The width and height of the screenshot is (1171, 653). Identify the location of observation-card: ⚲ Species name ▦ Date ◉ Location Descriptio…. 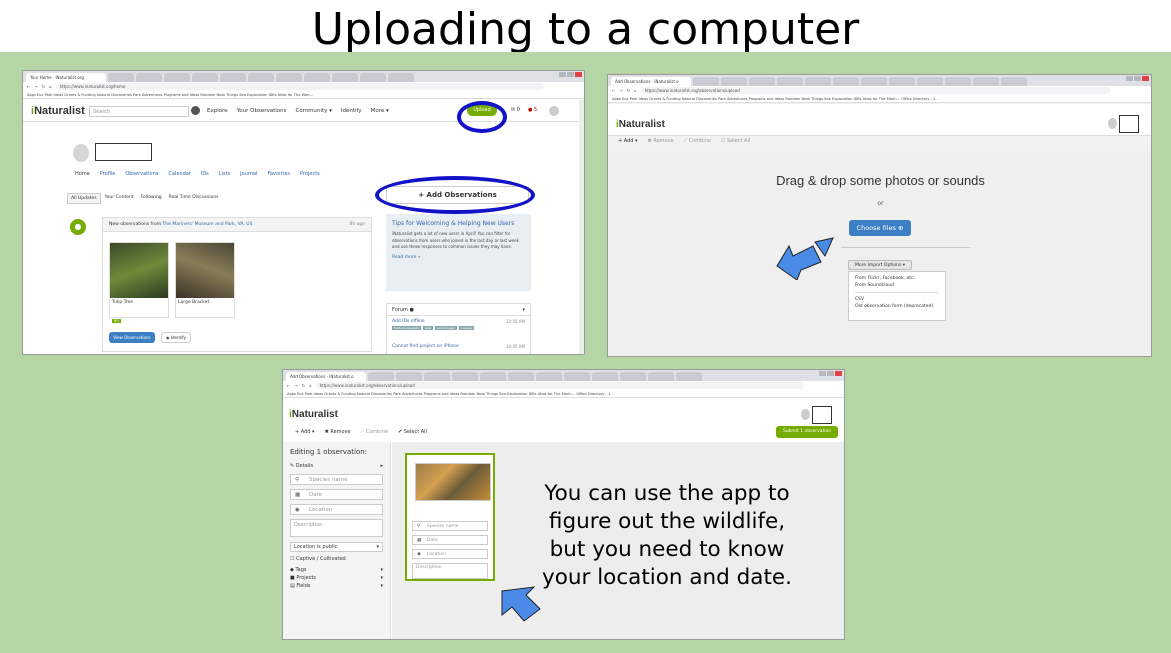
(450, 517).